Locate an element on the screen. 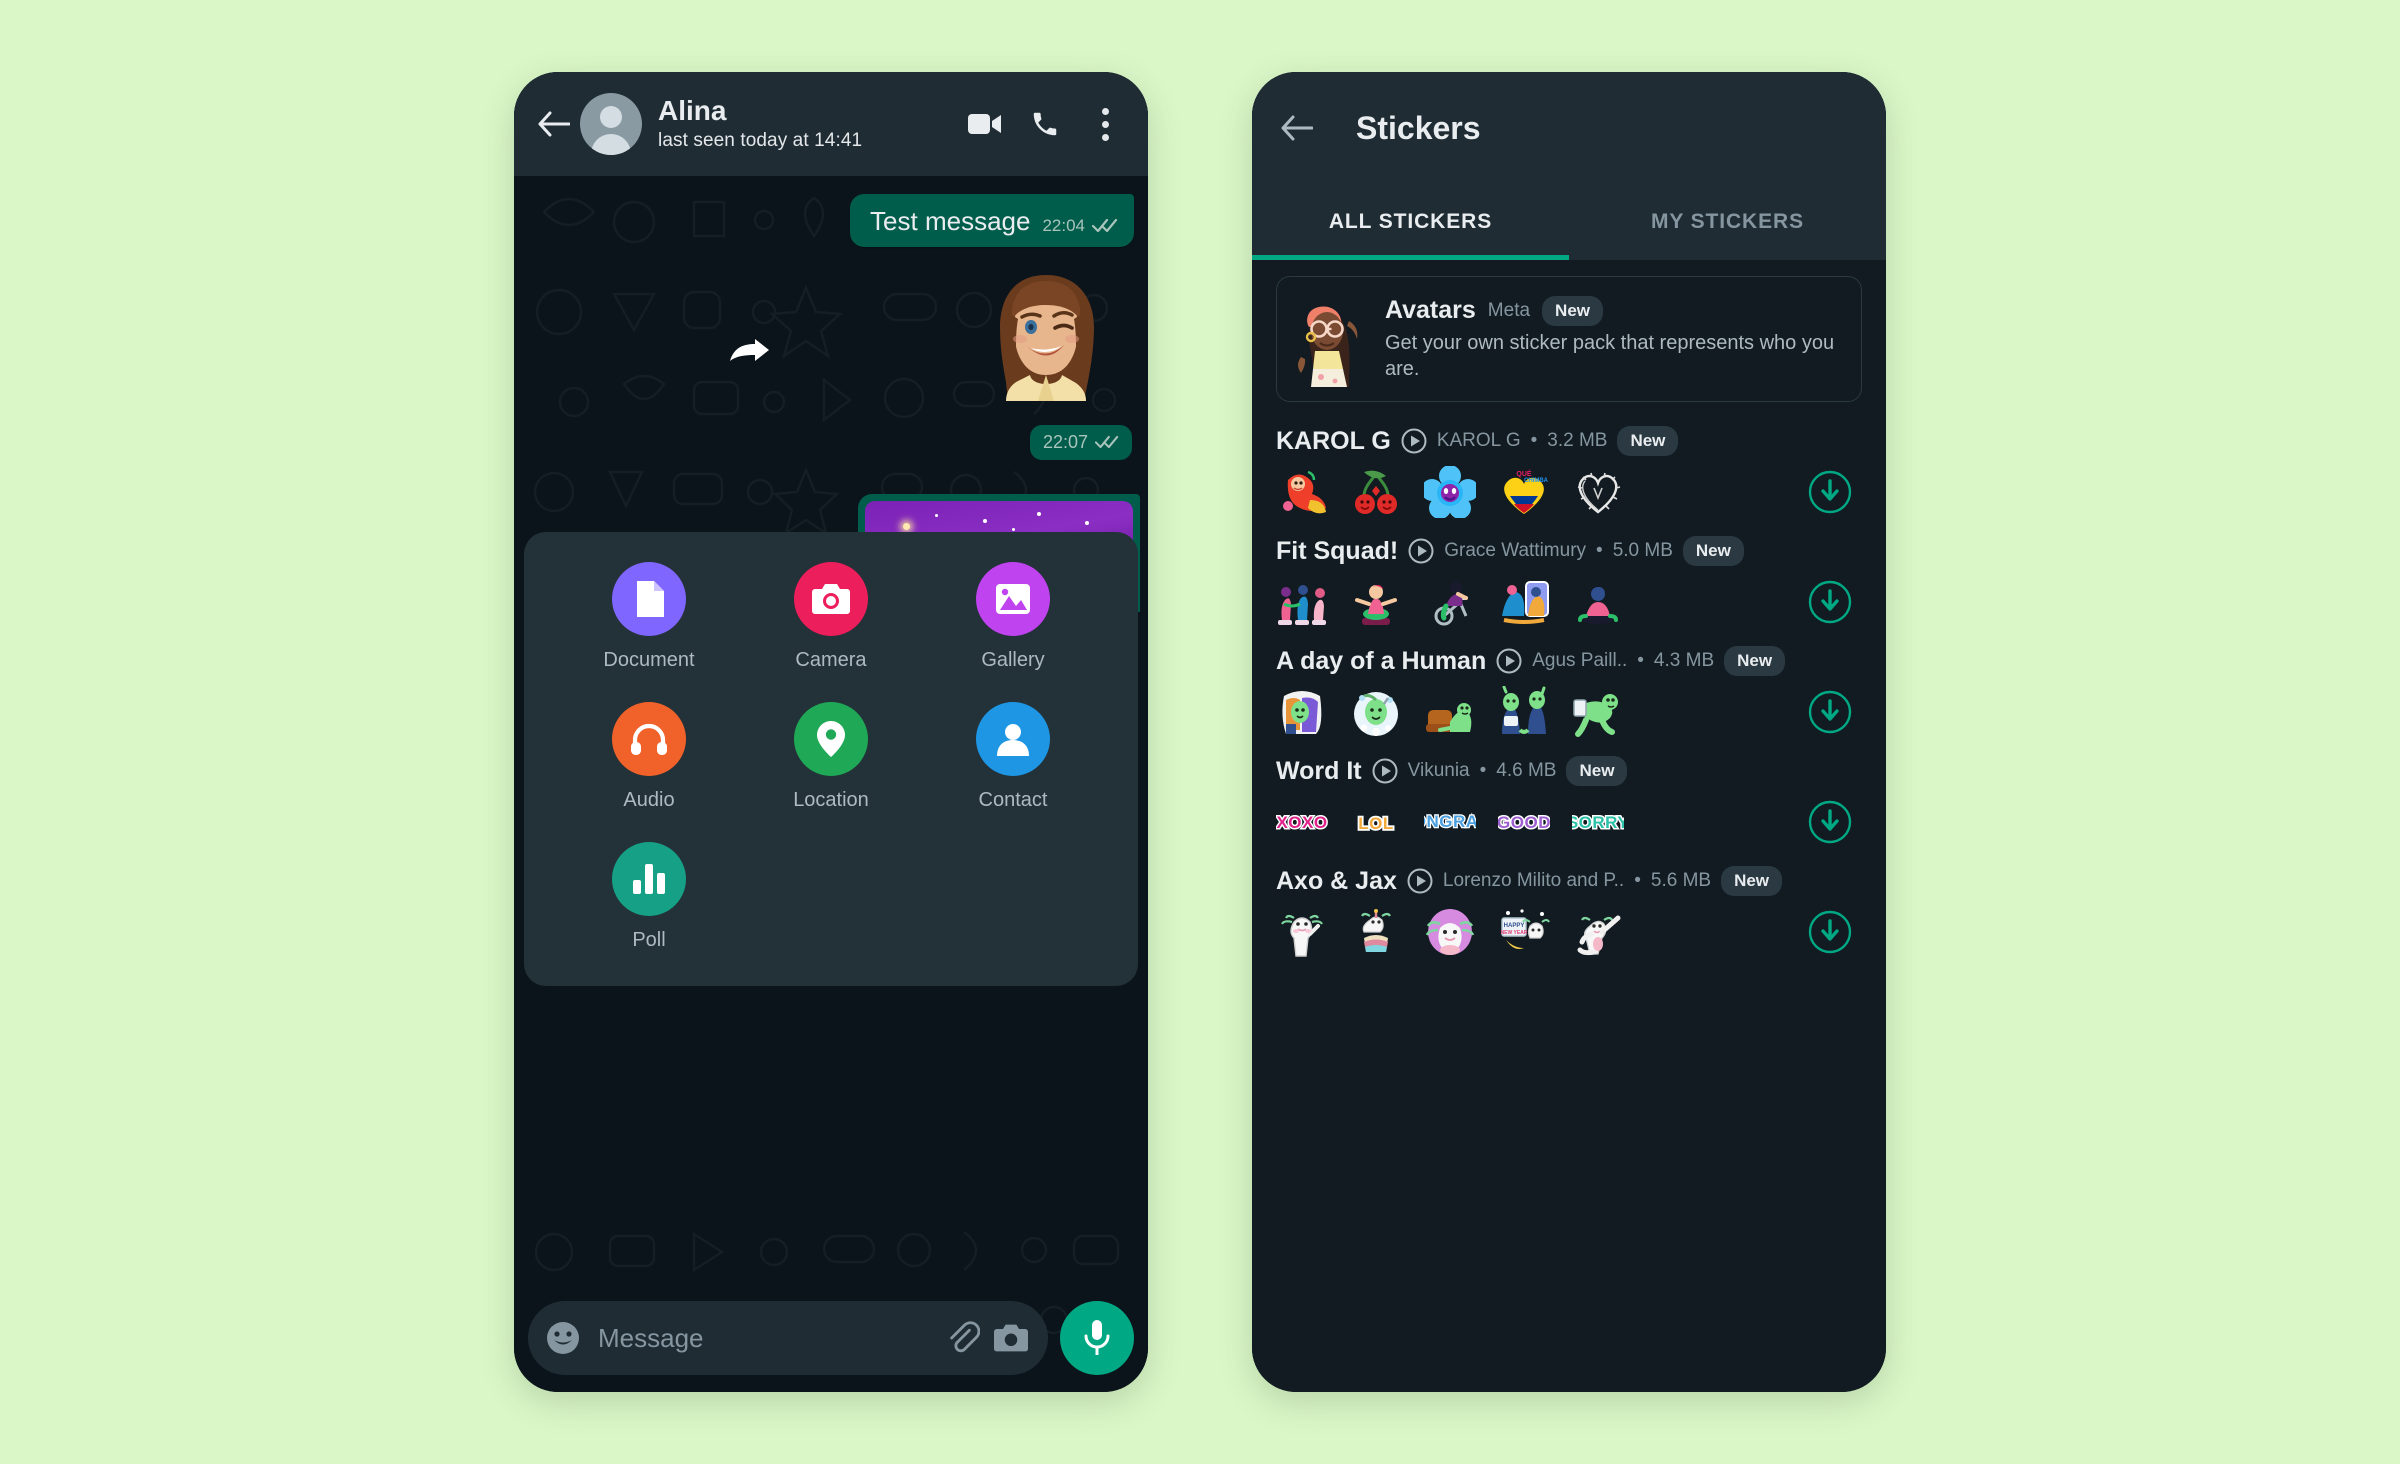  message-input: Message is located at coordinates (765, 1338).